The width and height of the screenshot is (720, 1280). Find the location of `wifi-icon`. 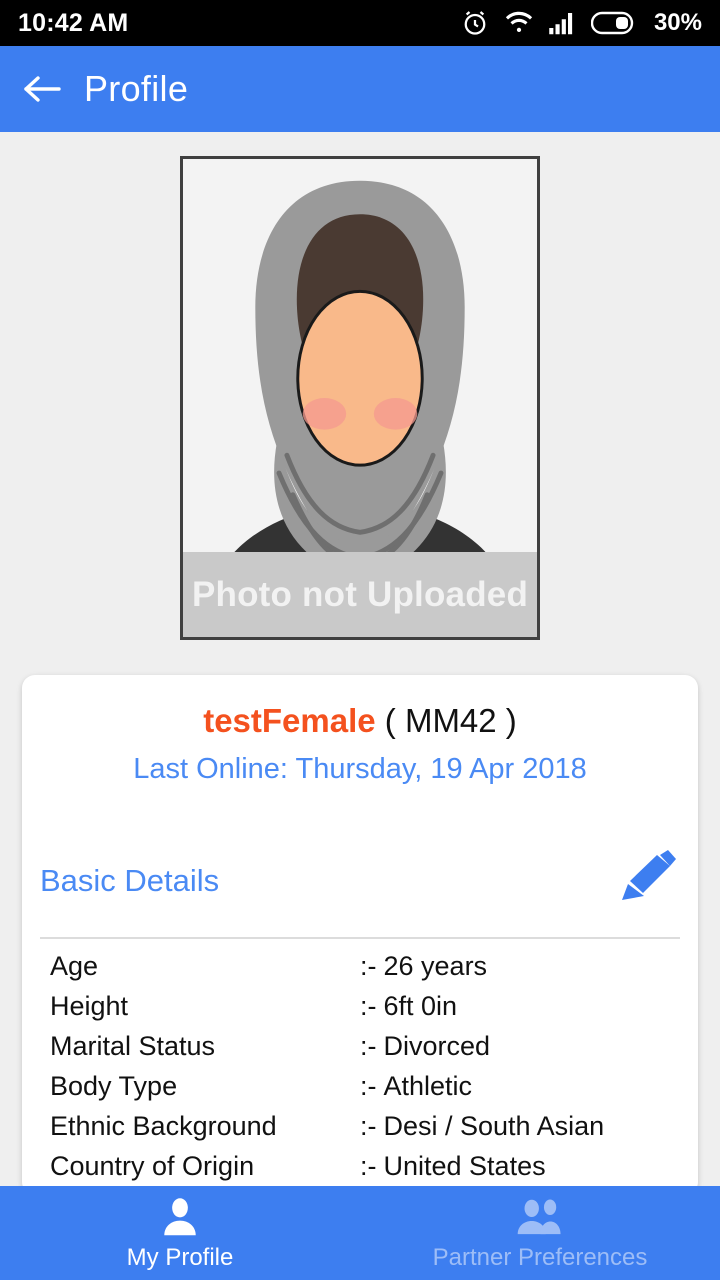

wifi-icon is located at coordinates (519, 21).